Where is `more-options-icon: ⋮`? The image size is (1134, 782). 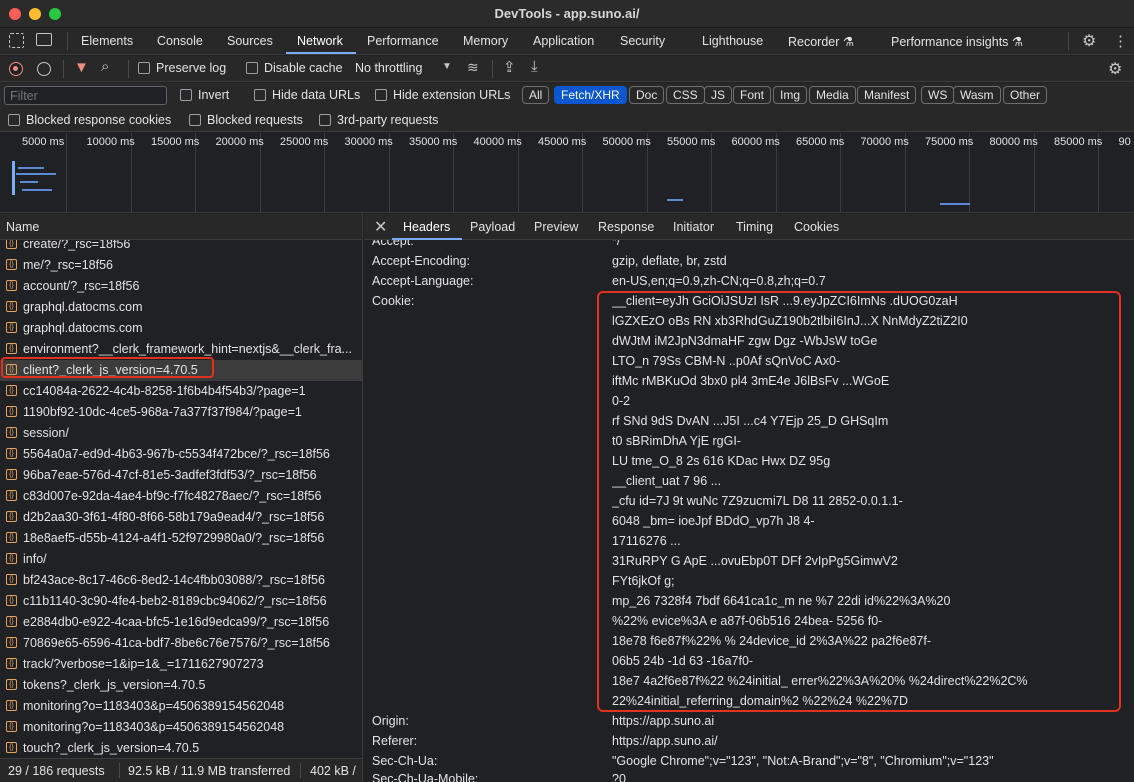 more-options-icon: ⋮ is located at coordinates (1120, 41).